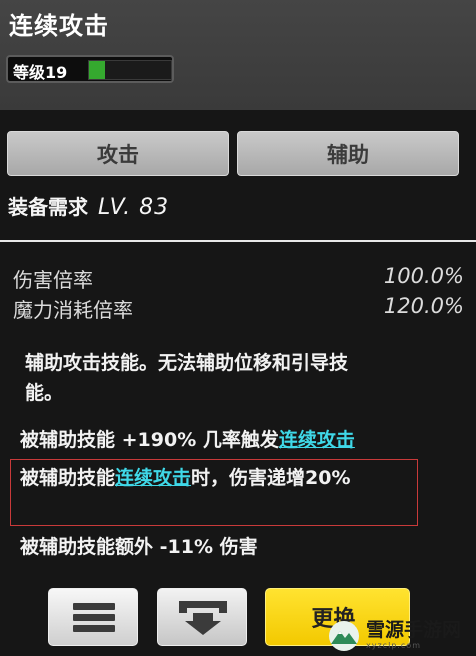 The image size is (476, 656). I want to click on site-watermark: 雪源手游网 xyzclp.com, so click(402, 635).